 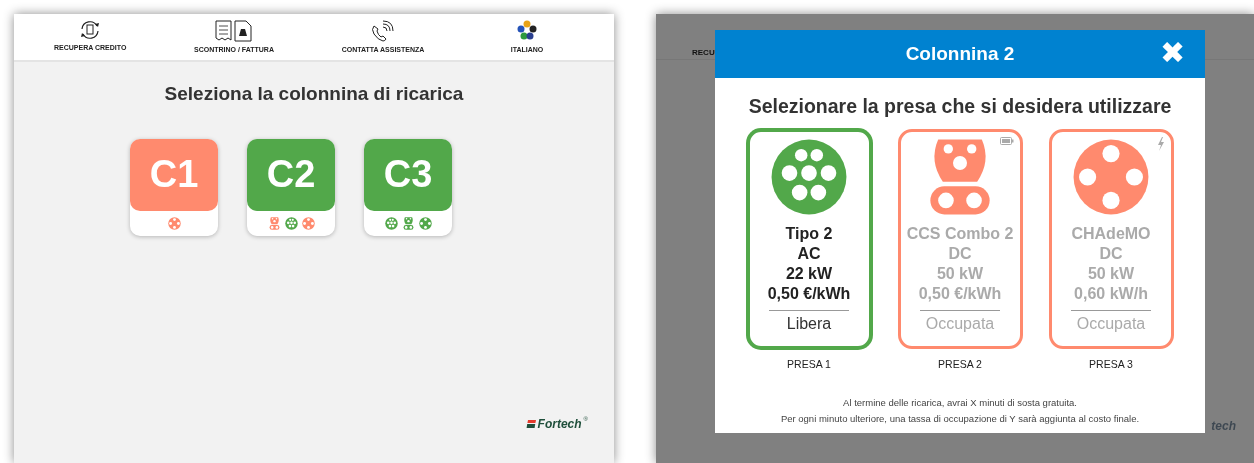 I want to click on flags-icon, so click(x=527, y=31).